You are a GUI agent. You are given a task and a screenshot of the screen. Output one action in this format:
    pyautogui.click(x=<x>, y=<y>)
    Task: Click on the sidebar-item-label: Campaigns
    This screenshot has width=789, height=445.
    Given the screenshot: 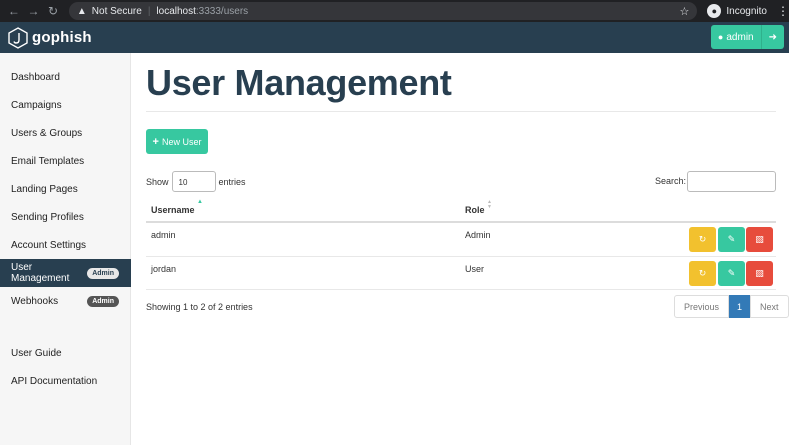 What is the action you would take?
    pyautogui.click(x=36, y=105)
    